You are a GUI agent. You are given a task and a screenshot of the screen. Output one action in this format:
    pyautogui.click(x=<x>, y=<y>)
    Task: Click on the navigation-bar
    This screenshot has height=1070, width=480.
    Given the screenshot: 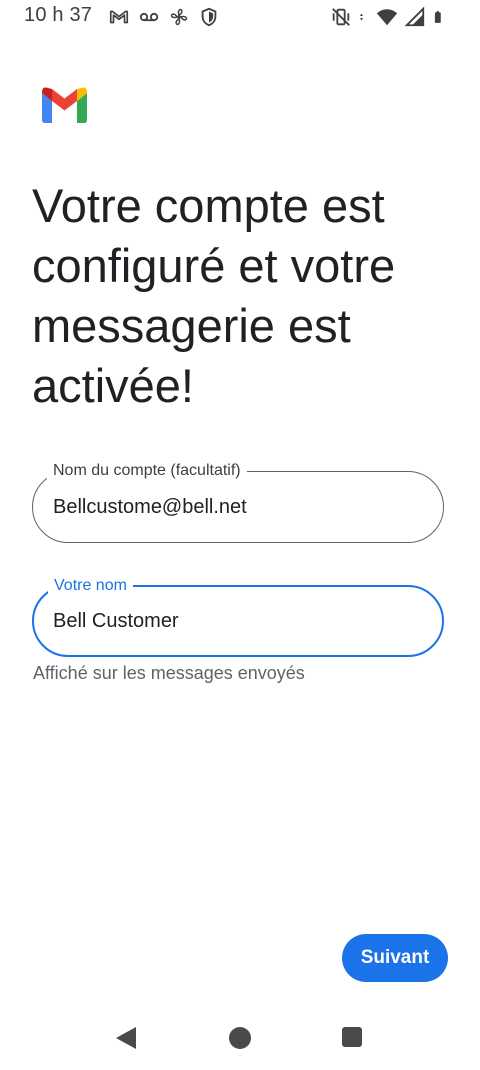 What is the action you would take?
    pyautogui.click(x=240, y=1037)
    